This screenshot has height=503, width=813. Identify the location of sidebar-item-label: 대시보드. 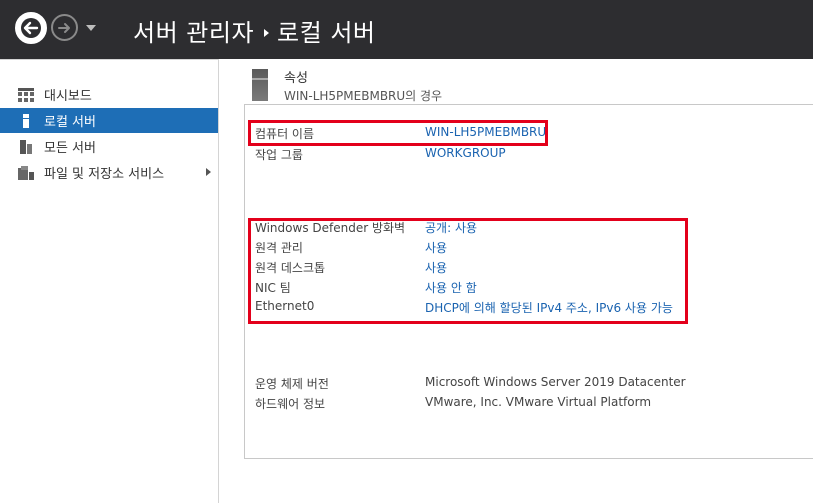
(68, 96).